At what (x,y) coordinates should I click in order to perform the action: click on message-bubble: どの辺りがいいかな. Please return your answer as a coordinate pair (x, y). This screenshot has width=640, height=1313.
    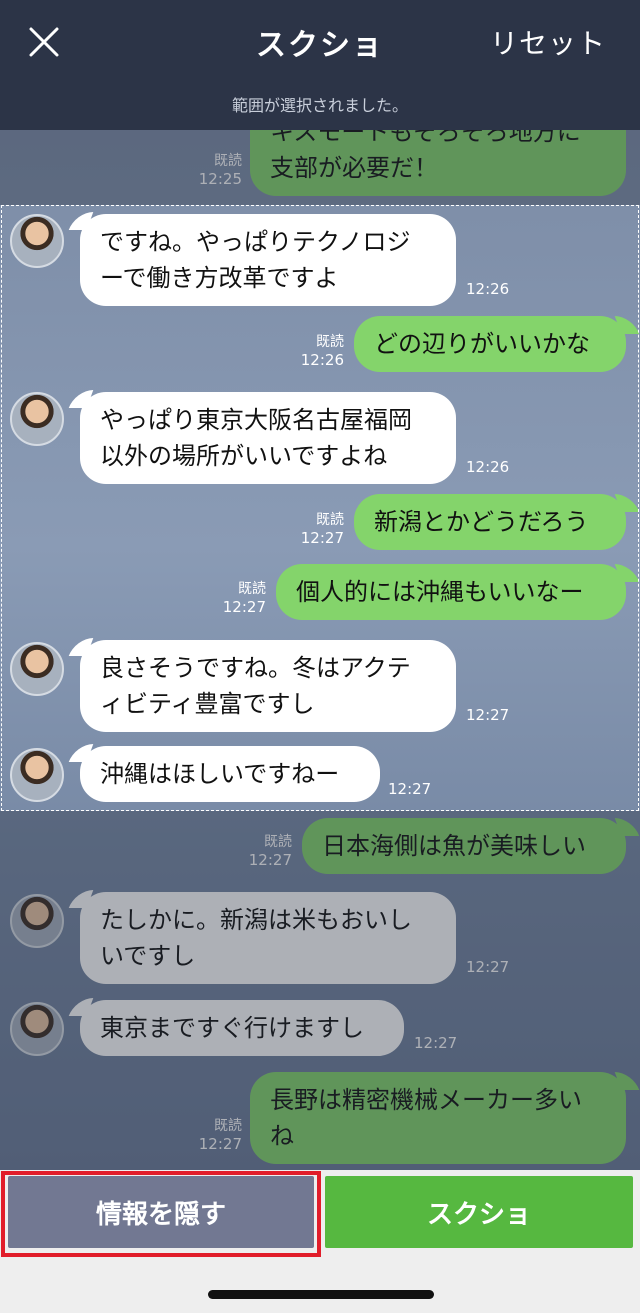
    Looking at the image, I should click on (490, 344).